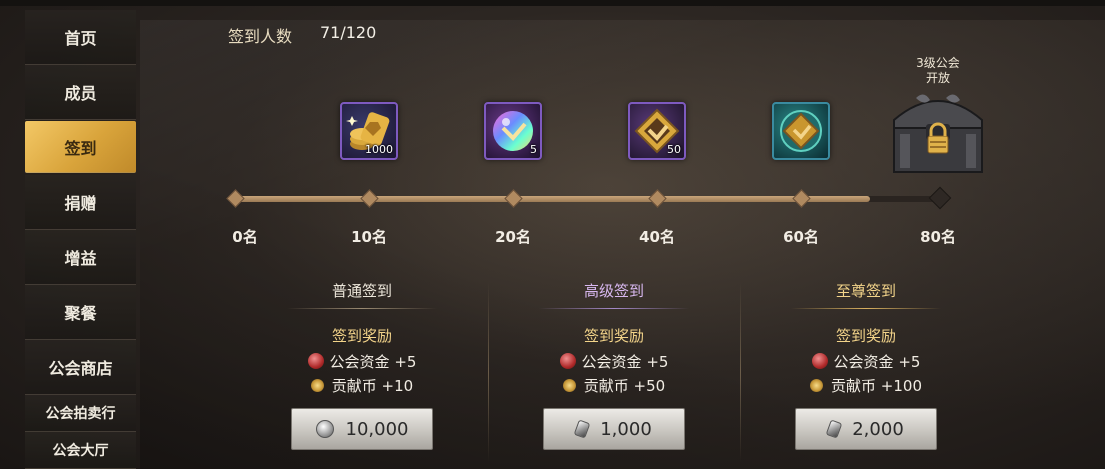 The image size is (1105, 469). What do you see at coordinates (533, 149) in the screenshot?
I see `reward-quantity: 5` at bounding box center [533, 149].